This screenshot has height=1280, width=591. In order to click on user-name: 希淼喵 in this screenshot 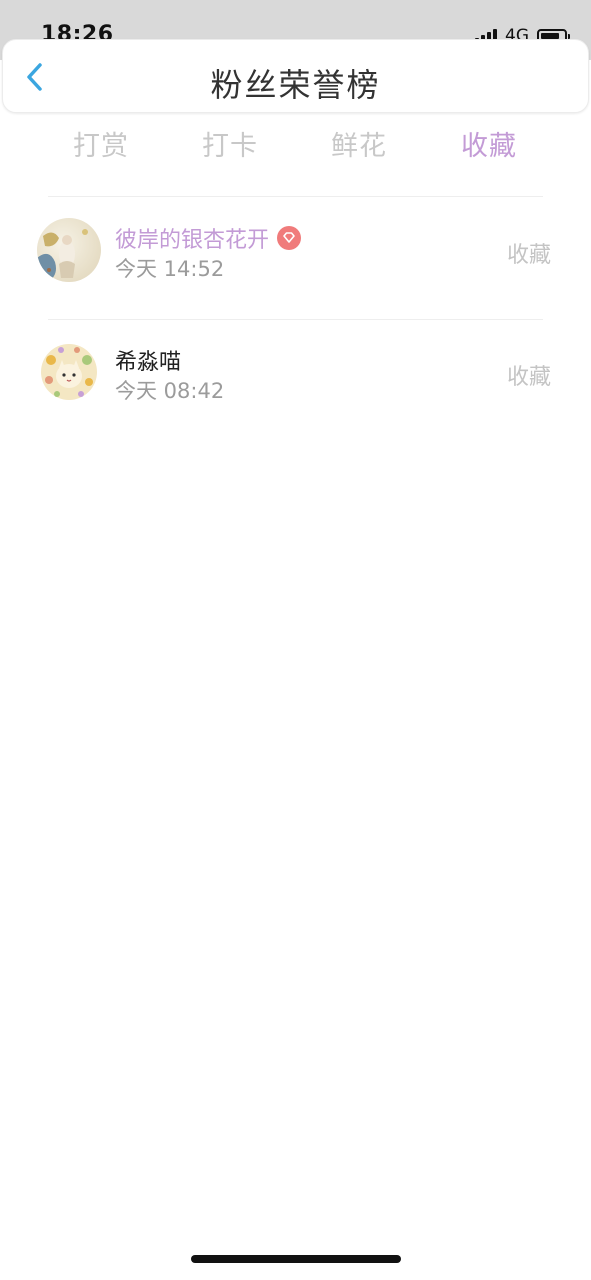, I will do `click(148, 362)`.